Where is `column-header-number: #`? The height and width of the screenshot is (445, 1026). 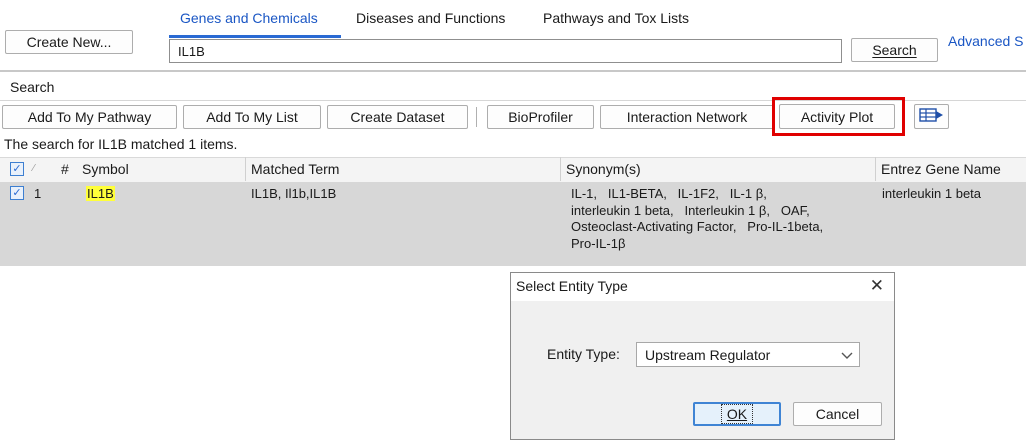
column-header-number: # is located at coordinates (65, 169).